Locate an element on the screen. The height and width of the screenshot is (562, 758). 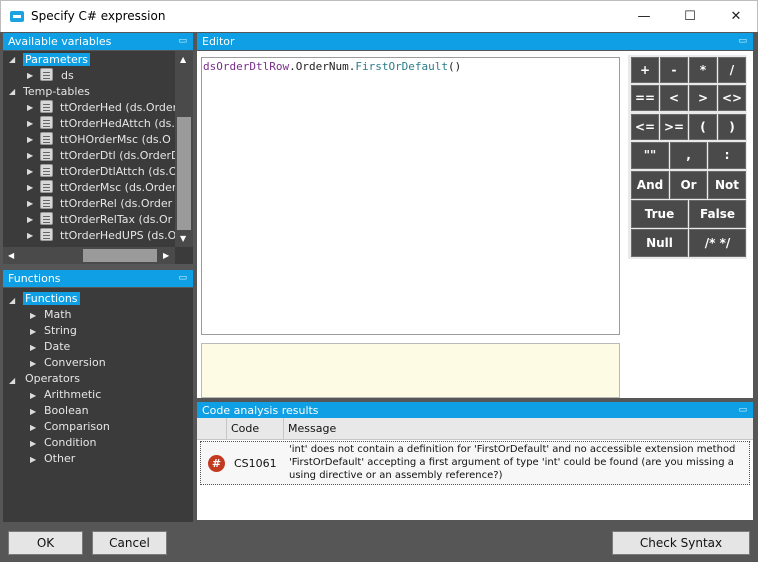
variables-panel-header: Available variables ▭ is located at coordinates (98, 41).